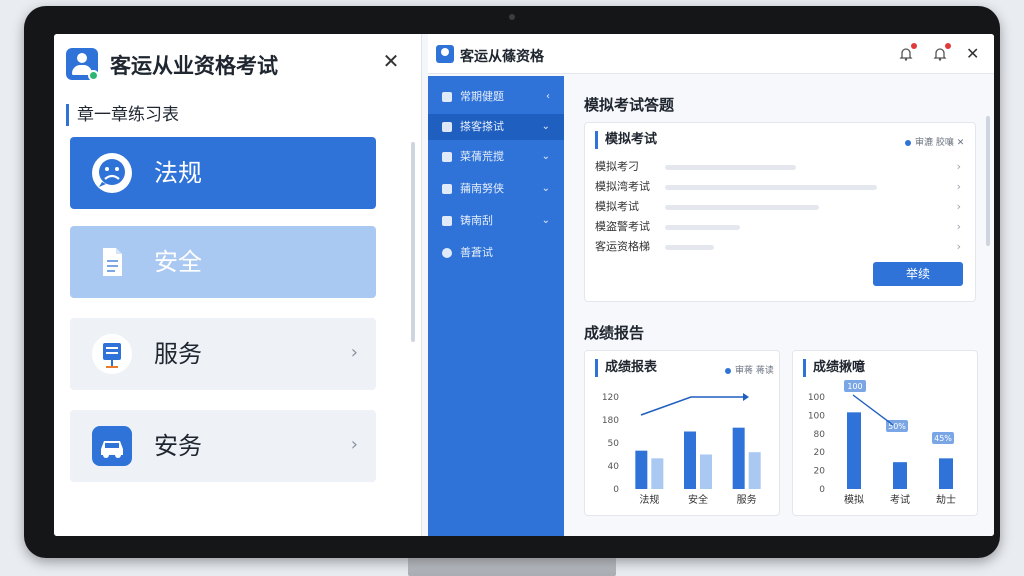 Image resolution: width=1024 pixels, height=576 pixels. Describe the element at coordinates (548, 96) in the screenshot. I see `chevron-left-icon: ‹` at that location.